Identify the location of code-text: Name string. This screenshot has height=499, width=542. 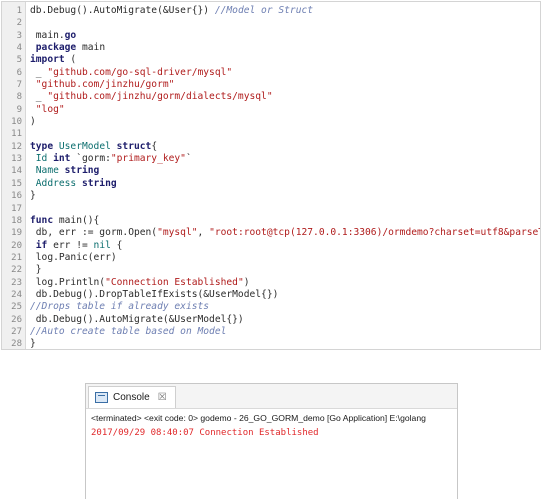
(65, 171).